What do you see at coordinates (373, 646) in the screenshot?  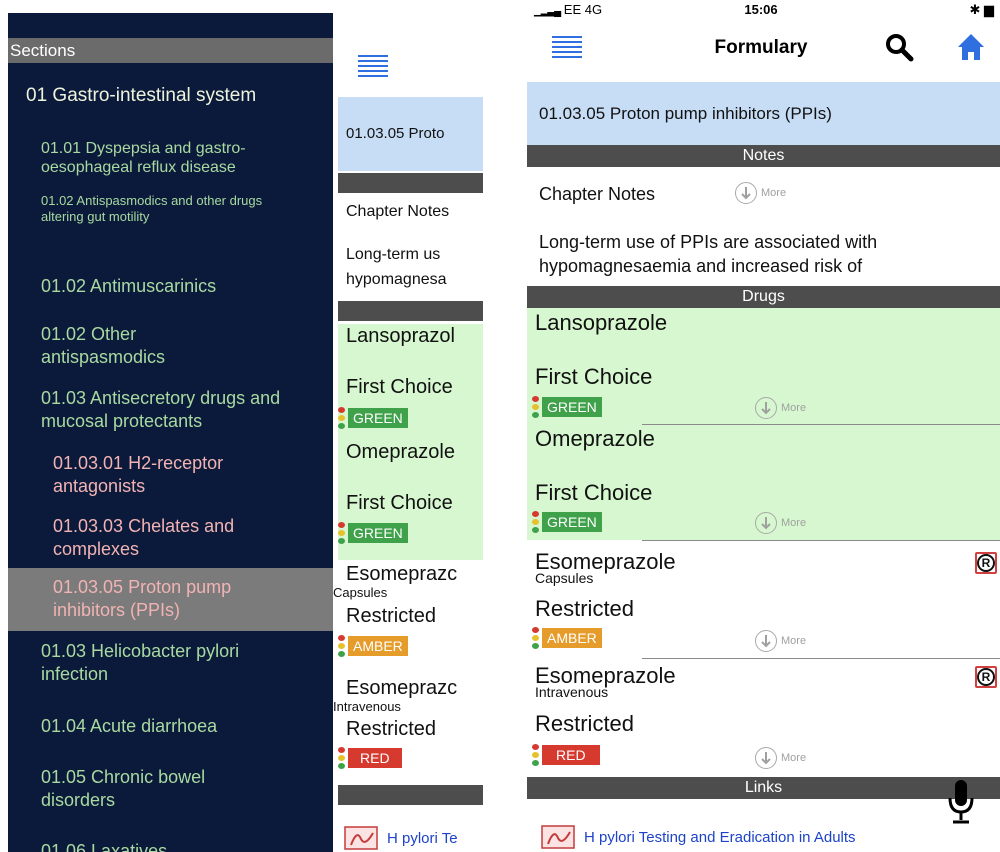 I see `formulary-badge: AMBER` at bounding box center [373, 646].